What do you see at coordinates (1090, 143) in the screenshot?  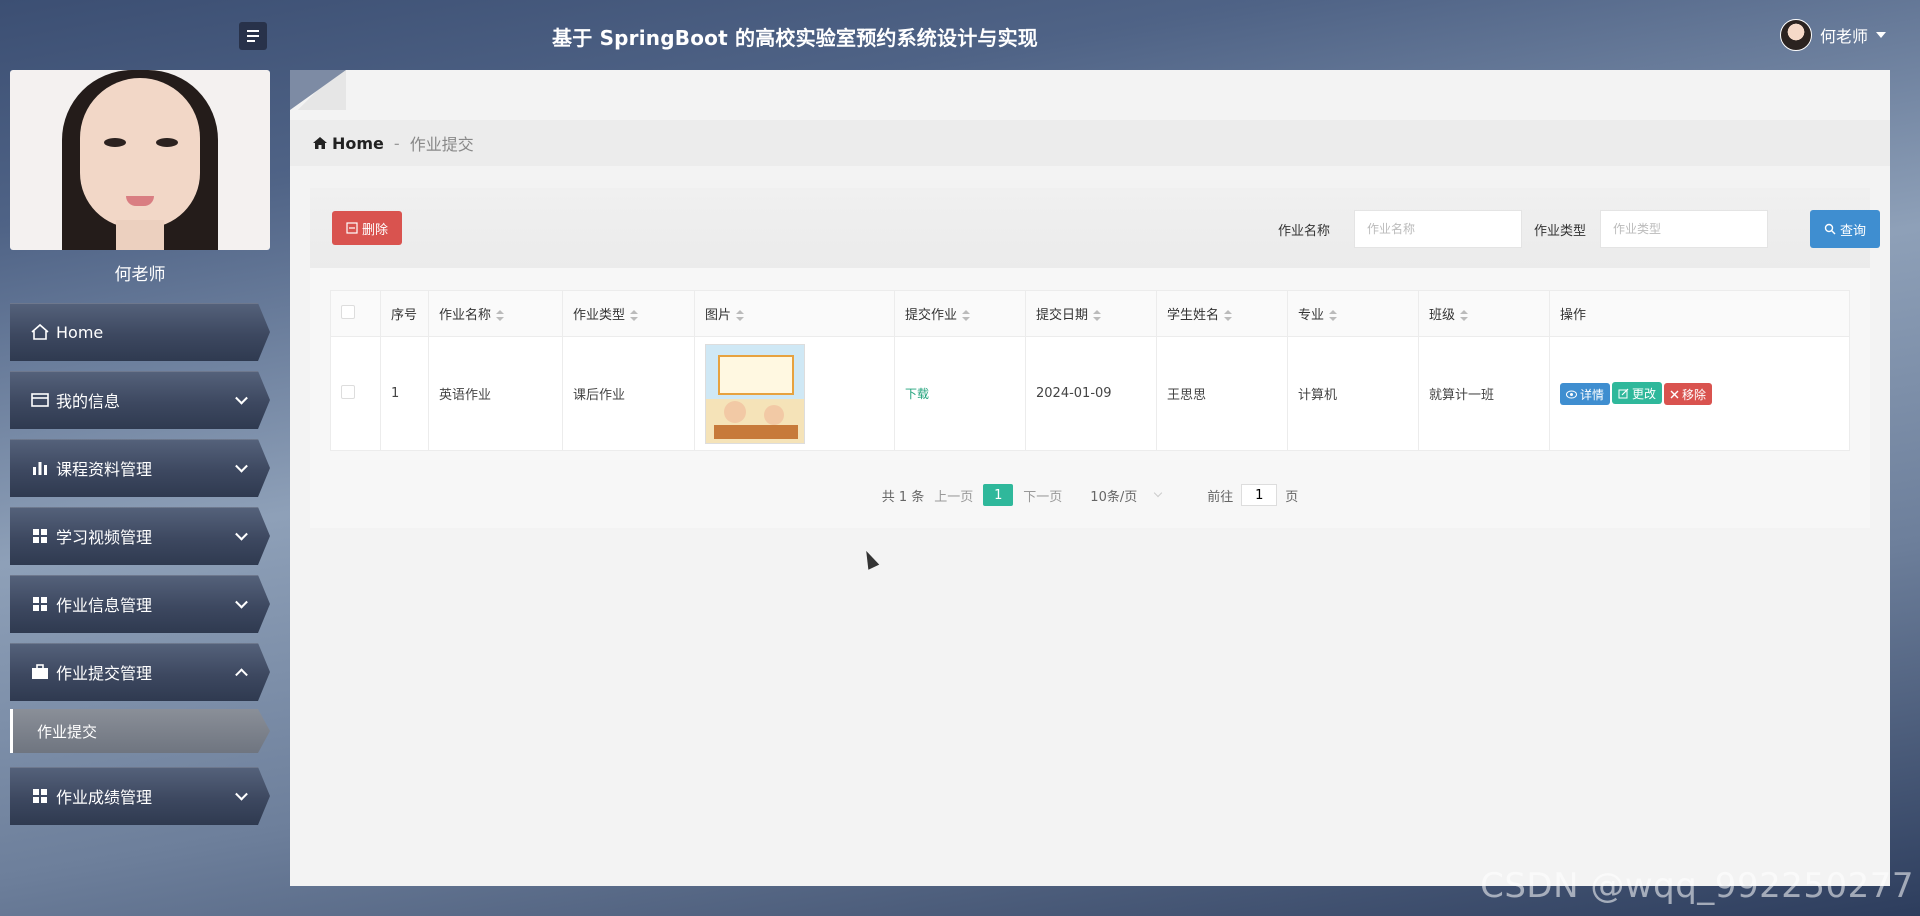 I see `breadcrumb: Home - 作业提交` at bounding box center [1090, 143].